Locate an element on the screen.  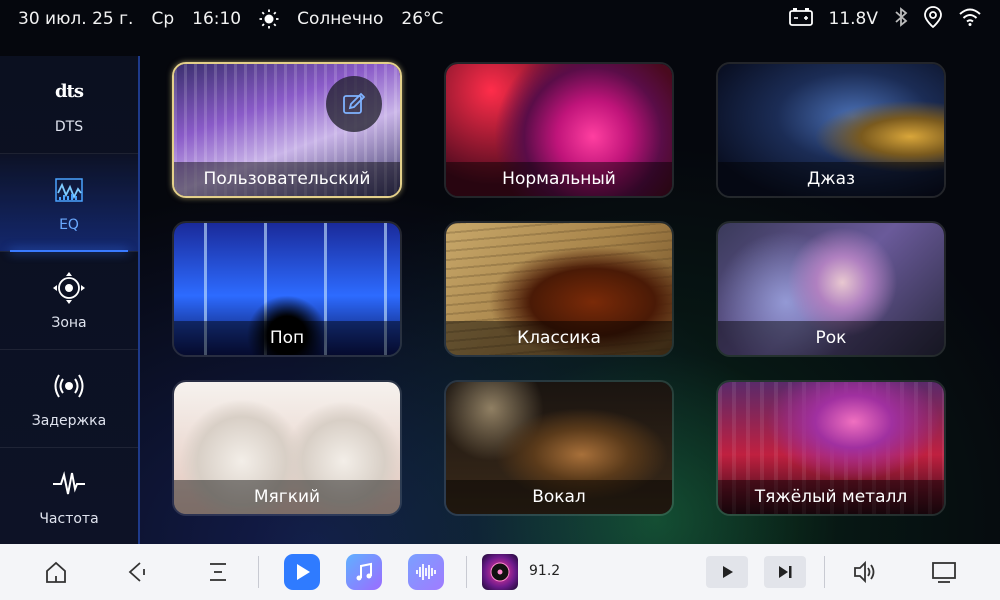
status-voltage: 11.8V is located at coordinates (853, 19).